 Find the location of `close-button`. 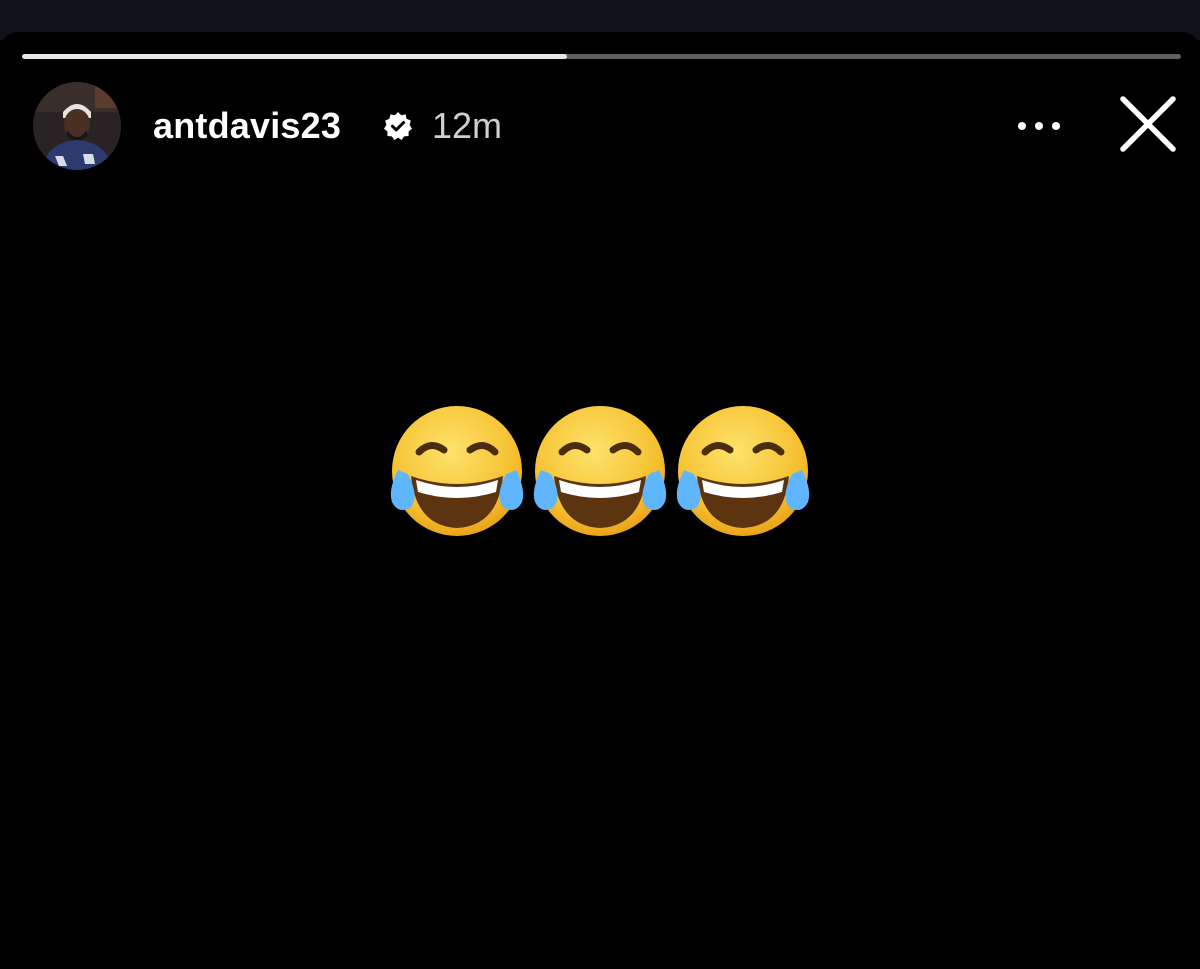

close-button is located at coordinates (1148, 124).